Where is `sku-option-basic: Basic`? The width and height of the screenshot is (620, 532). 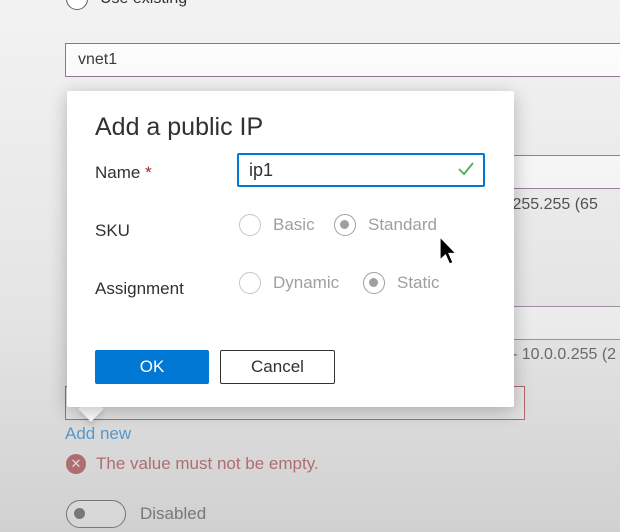
sku-option-basic: Basic is located at coordinates (277, 225).